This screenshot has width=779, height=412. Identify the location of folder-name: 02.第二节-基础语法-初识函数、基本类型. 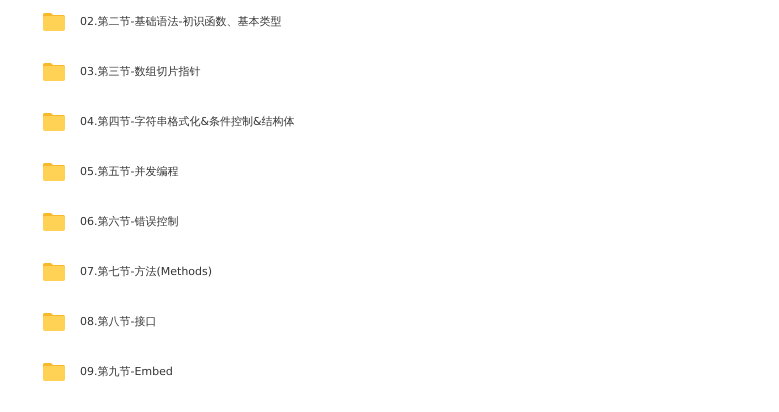
(181, 22).